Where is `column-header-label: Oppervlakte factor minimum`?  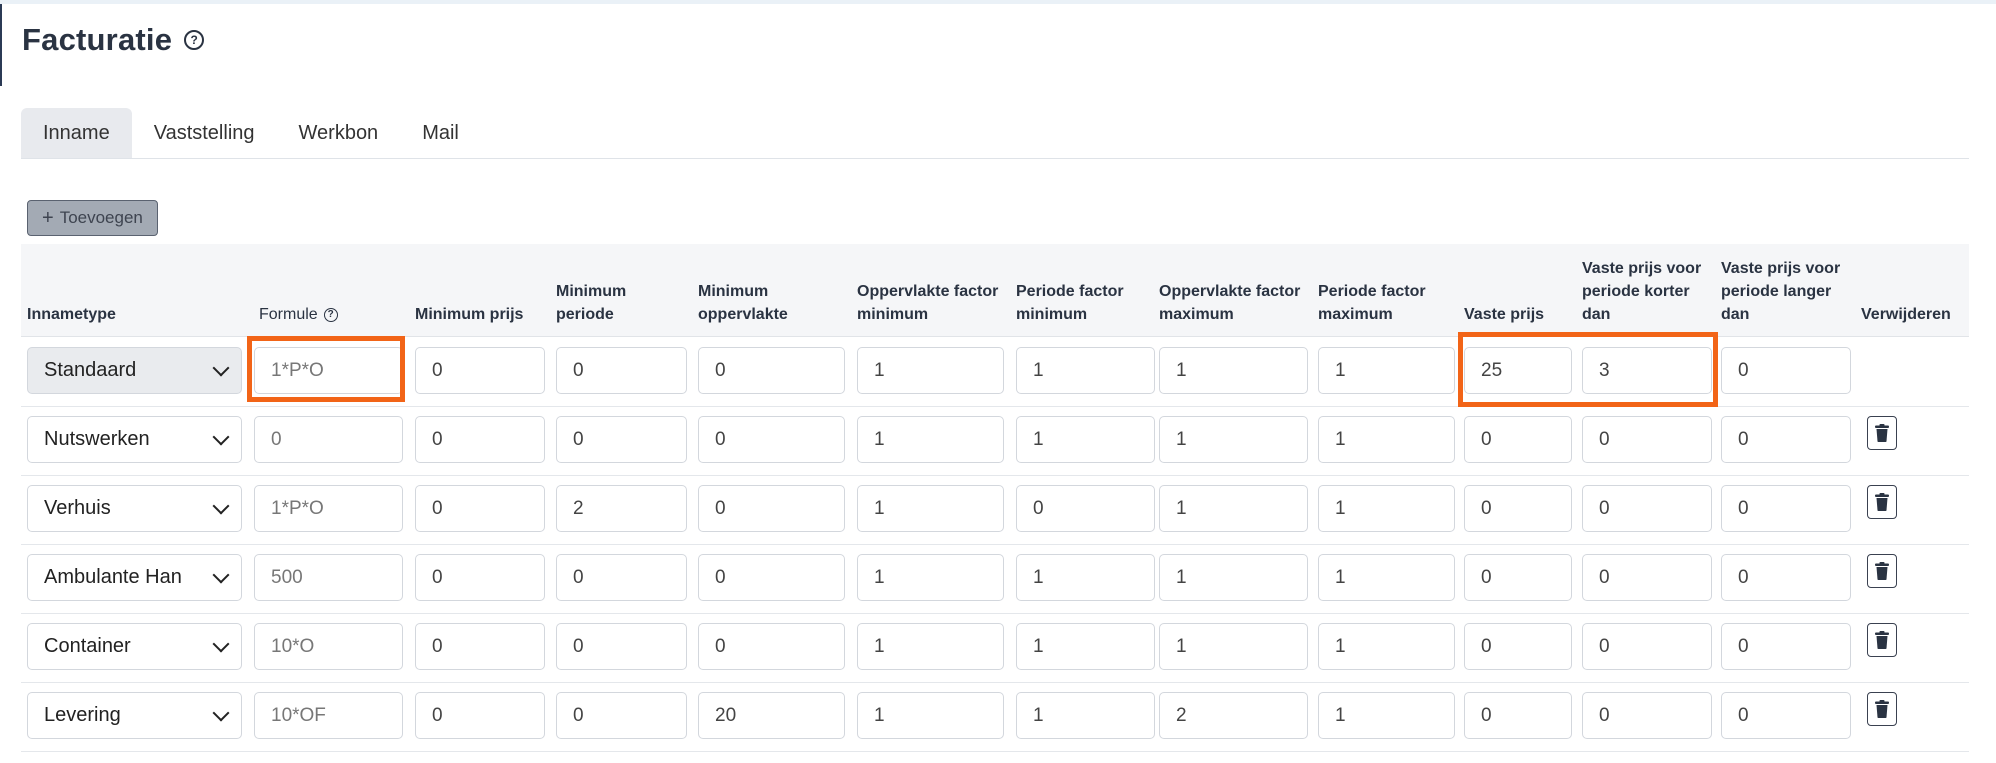
column-header-label: Oppervlakte factor minimum is located at coordinates (928, 303).